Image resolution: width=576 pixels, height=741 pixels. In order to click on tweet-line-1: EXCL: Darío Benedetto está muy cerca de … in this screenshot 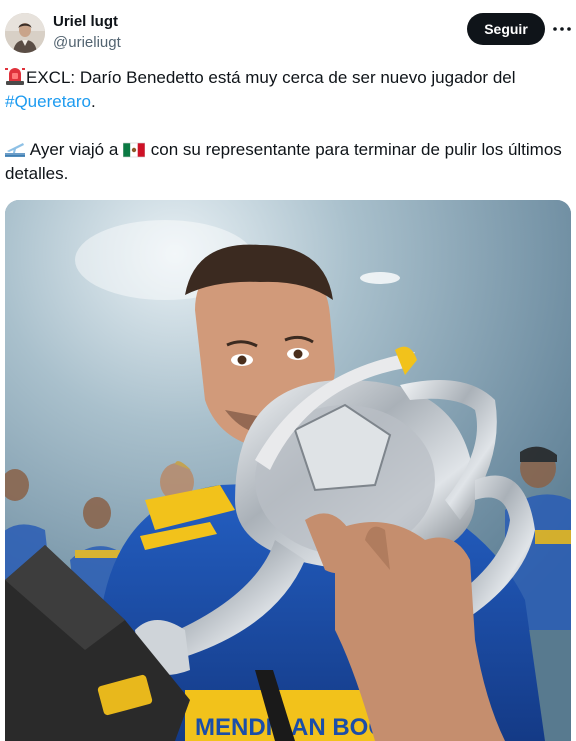, I will do `click(271, 77)`.